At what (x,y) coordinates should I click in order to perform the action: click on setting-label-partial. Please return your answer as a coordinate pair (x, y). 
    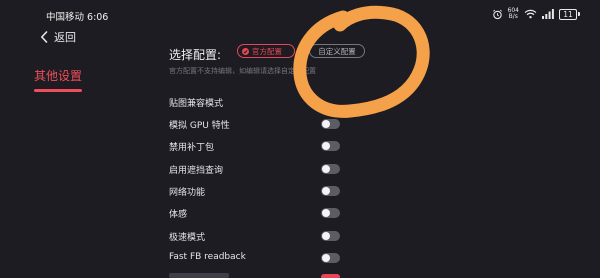
    Looking at the image, I should click on (199, 275).